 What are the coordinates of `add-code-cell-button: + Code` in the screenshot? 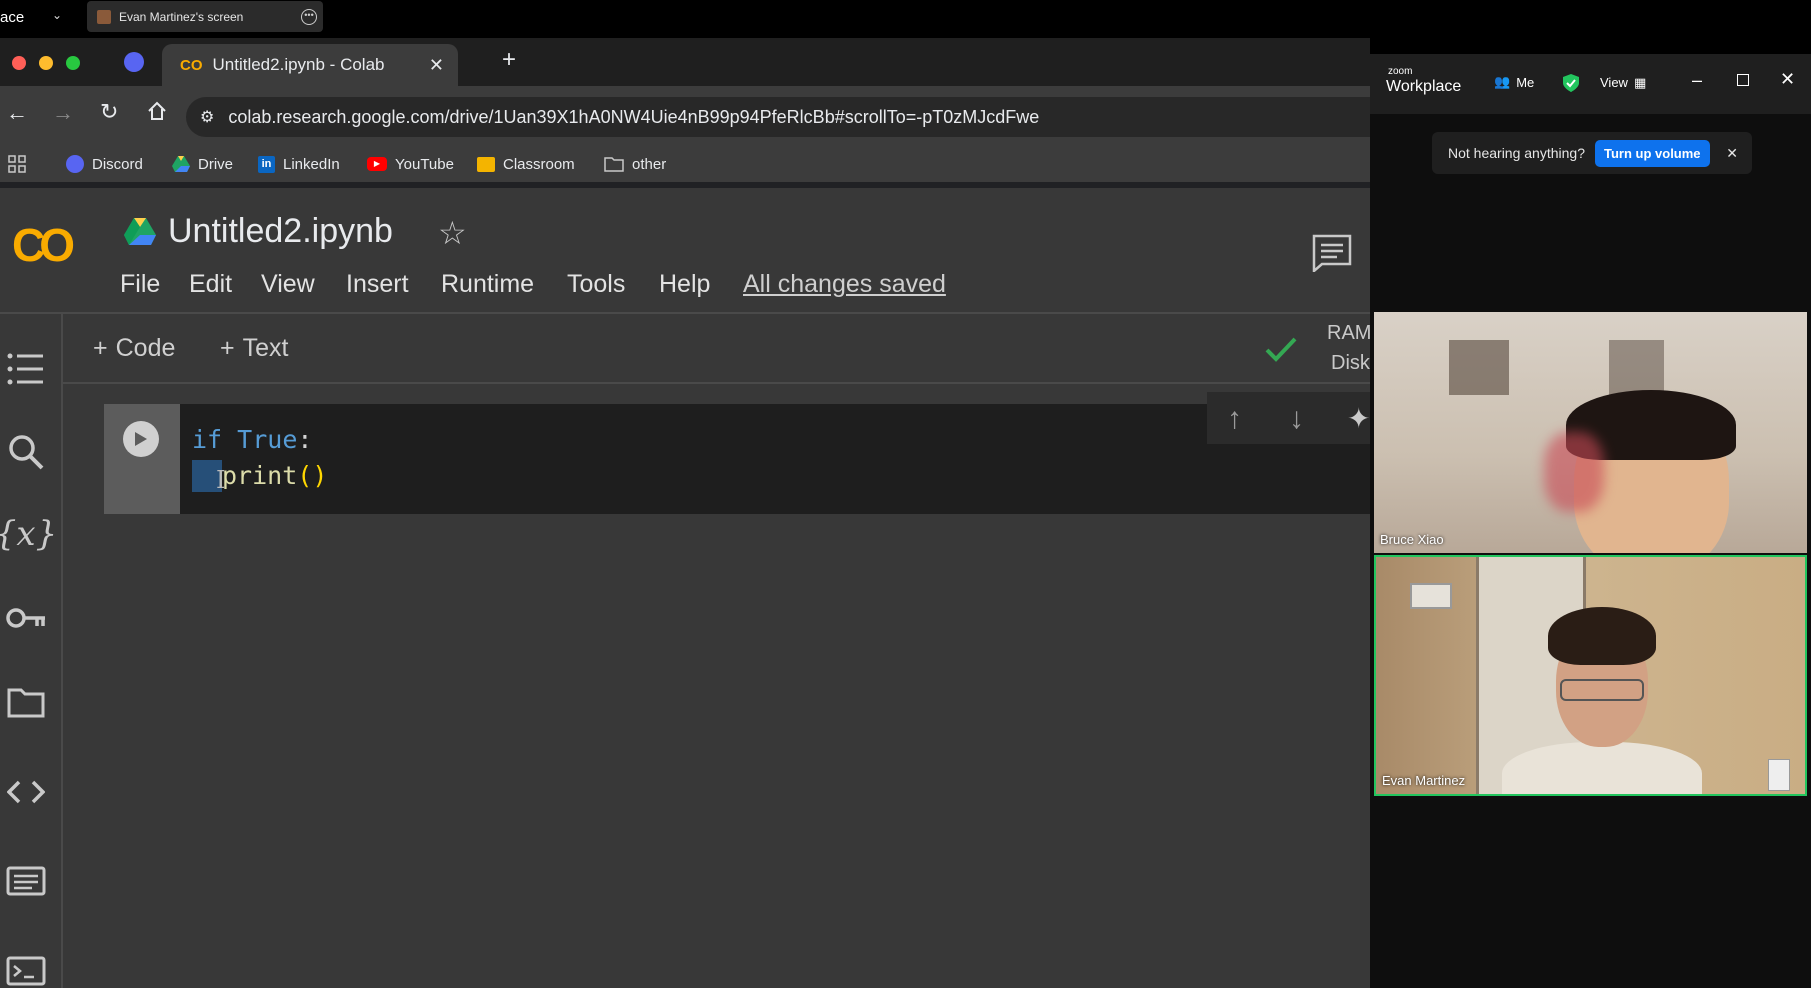 It's located at (134, 348).